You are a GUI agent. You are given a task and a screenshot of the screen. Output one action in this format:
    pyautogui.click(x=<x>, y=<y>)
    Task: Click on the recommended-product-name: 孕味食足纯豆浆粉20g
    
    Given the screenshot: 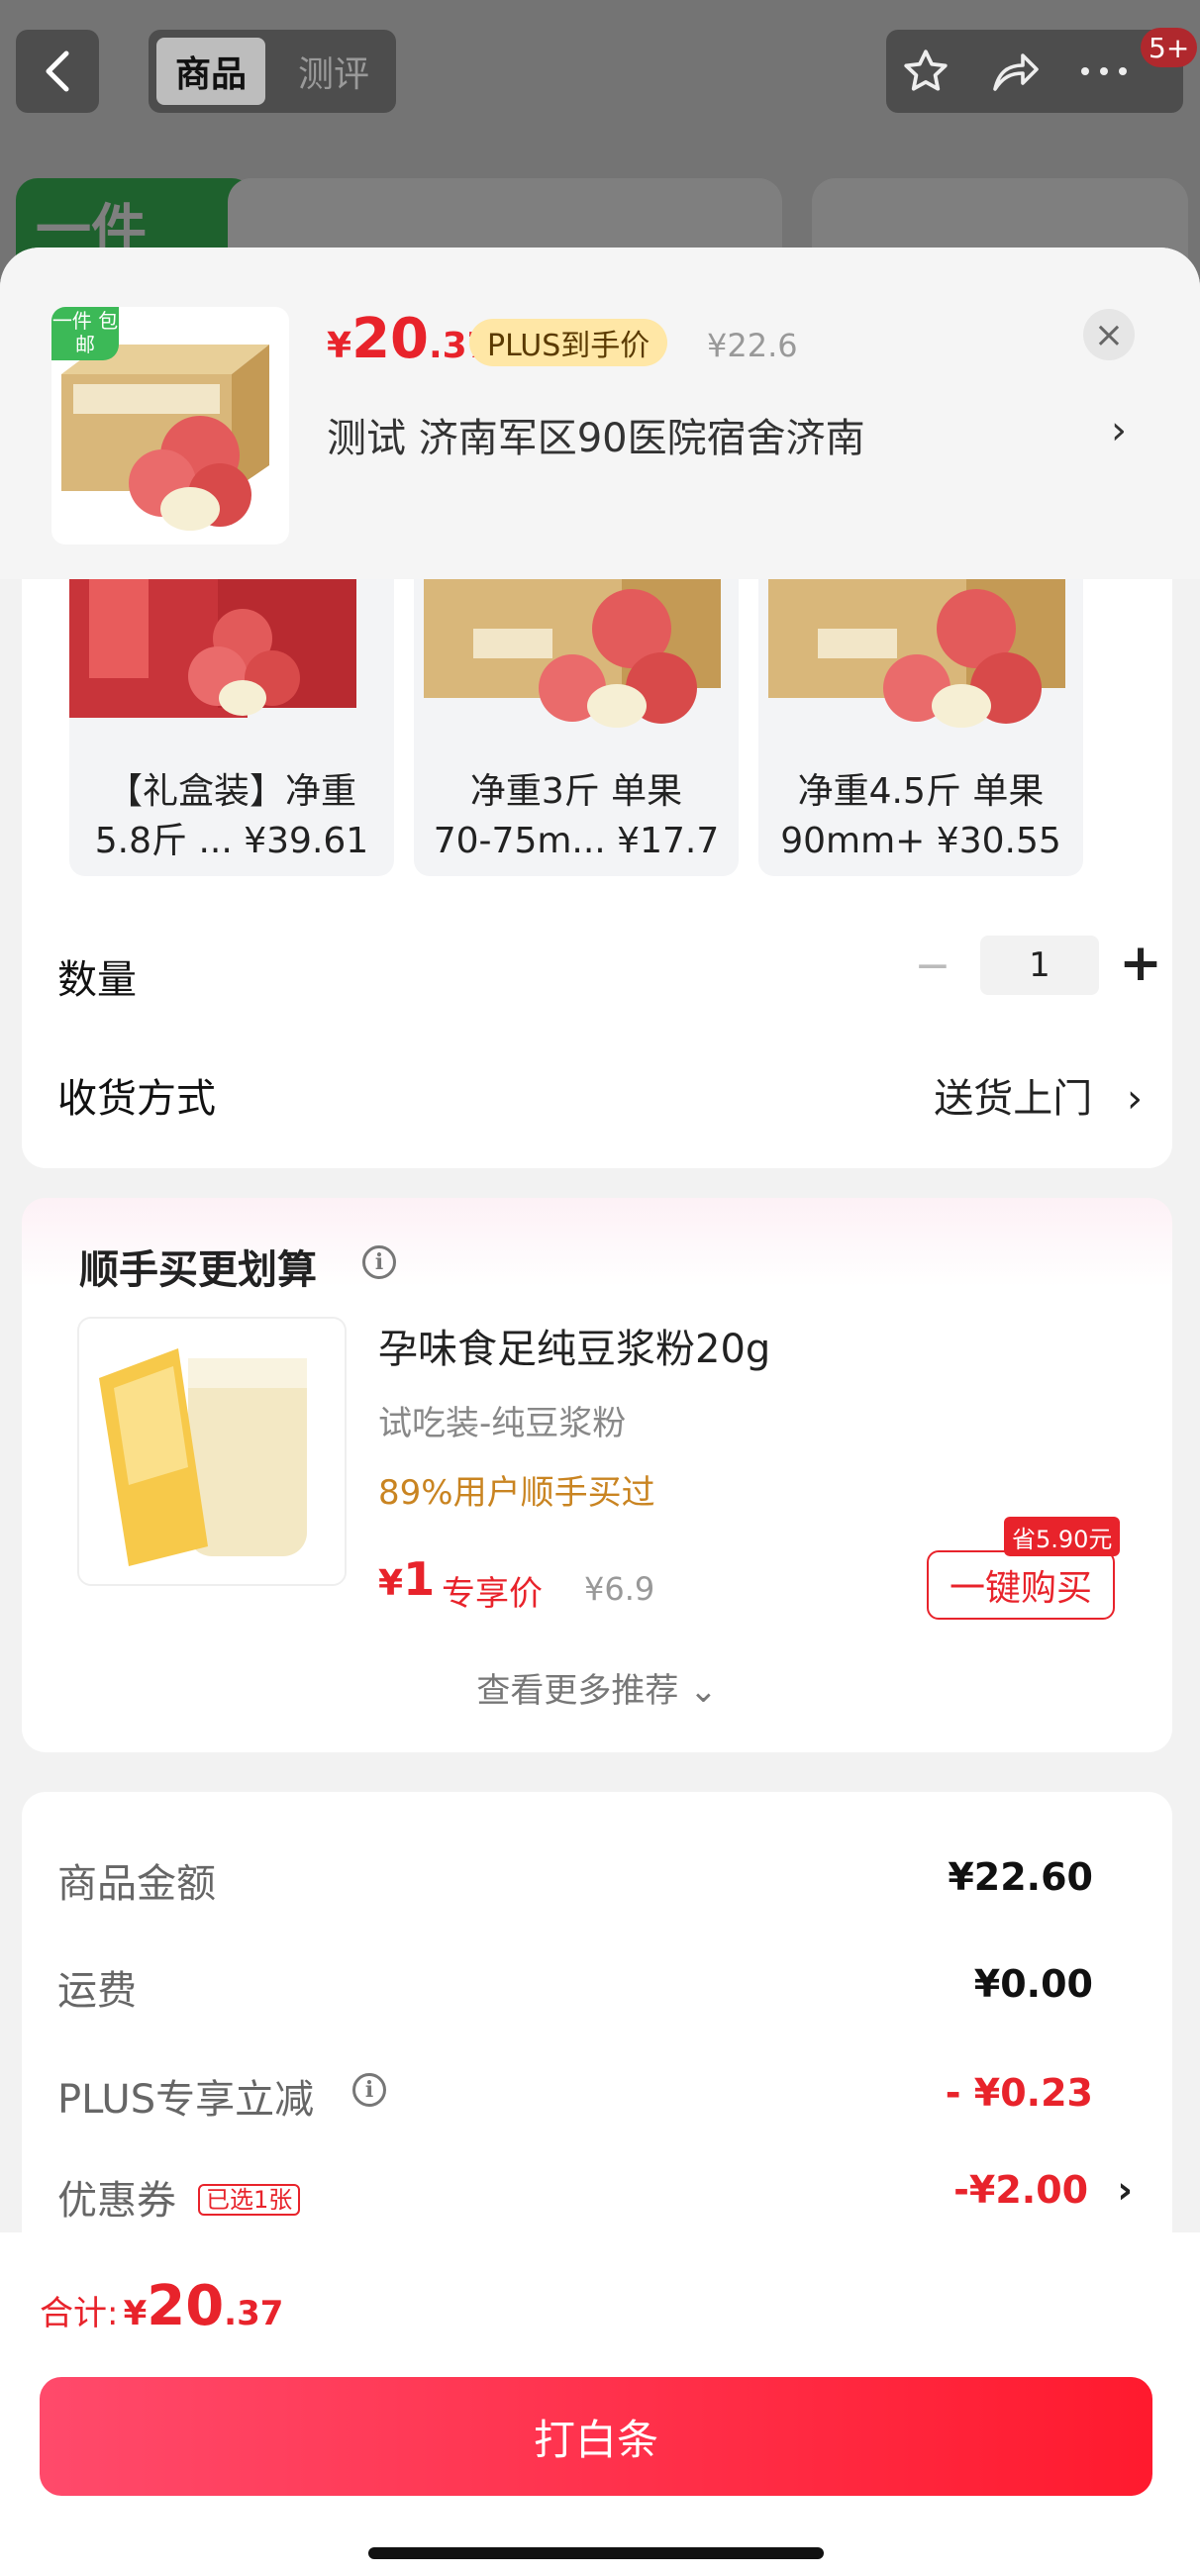 What is the action you would take?
    pyautogui.click(x=574, y=1346)
    